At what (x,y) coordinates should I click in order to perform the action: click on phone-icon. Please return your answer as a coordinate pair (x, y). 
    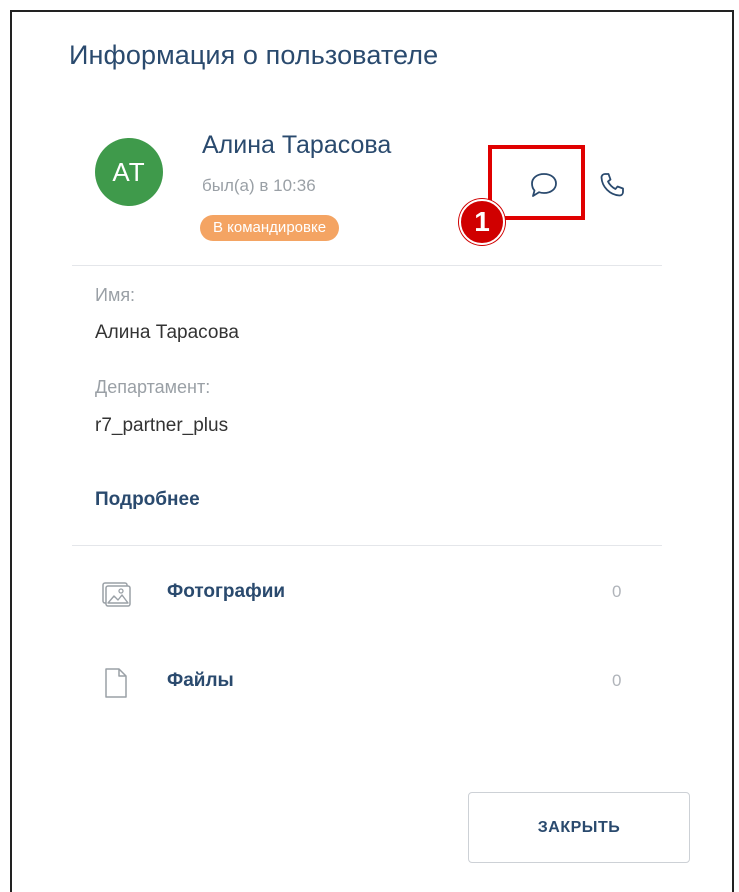
    Looking at the image, I should click on (612, 185).